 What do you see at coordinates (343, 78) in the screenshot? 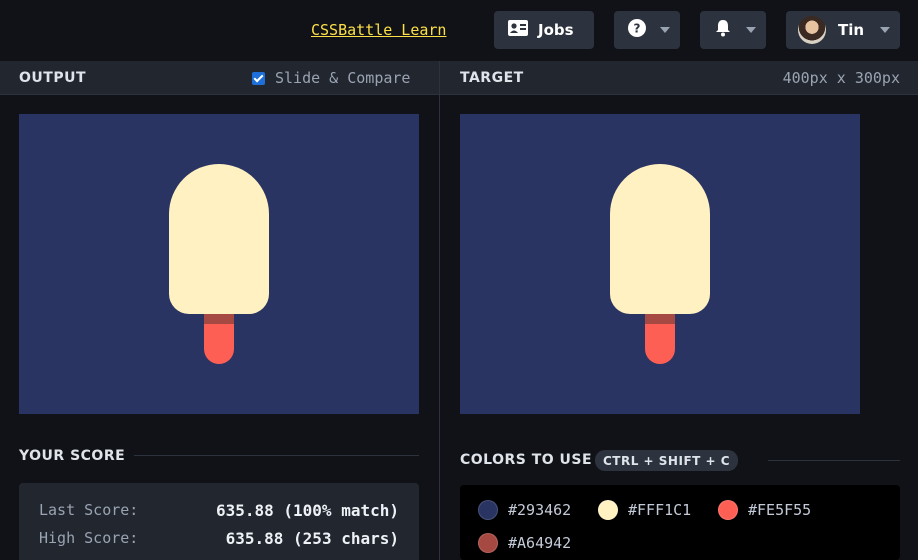
I see `slide-compare-label: Slide & Compare` at bounding box center [343, 78].